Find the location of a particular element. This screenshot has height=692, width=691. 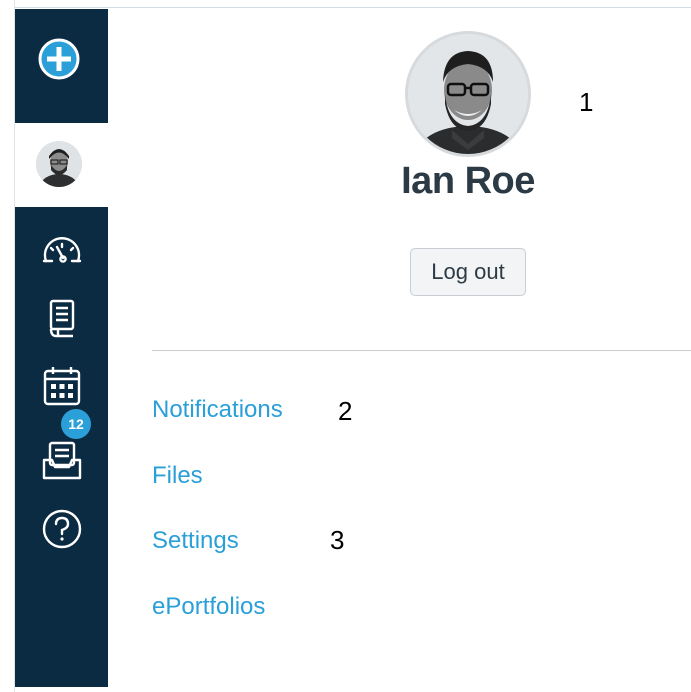

divider is located at coordinates (421, 350).